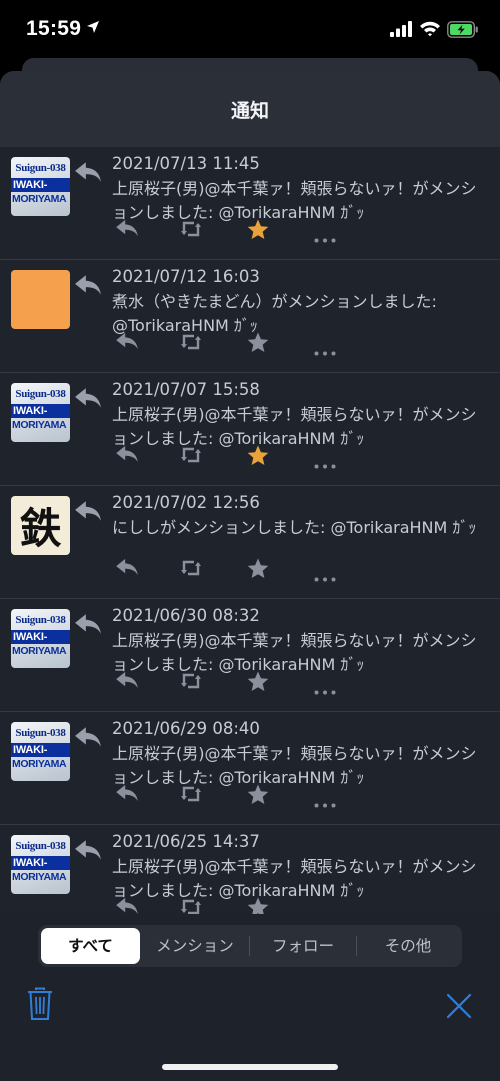 The image size is (500, 1081). I want to click on notification-timestamp: 2021/06/30 08:32, so click(186, 615).